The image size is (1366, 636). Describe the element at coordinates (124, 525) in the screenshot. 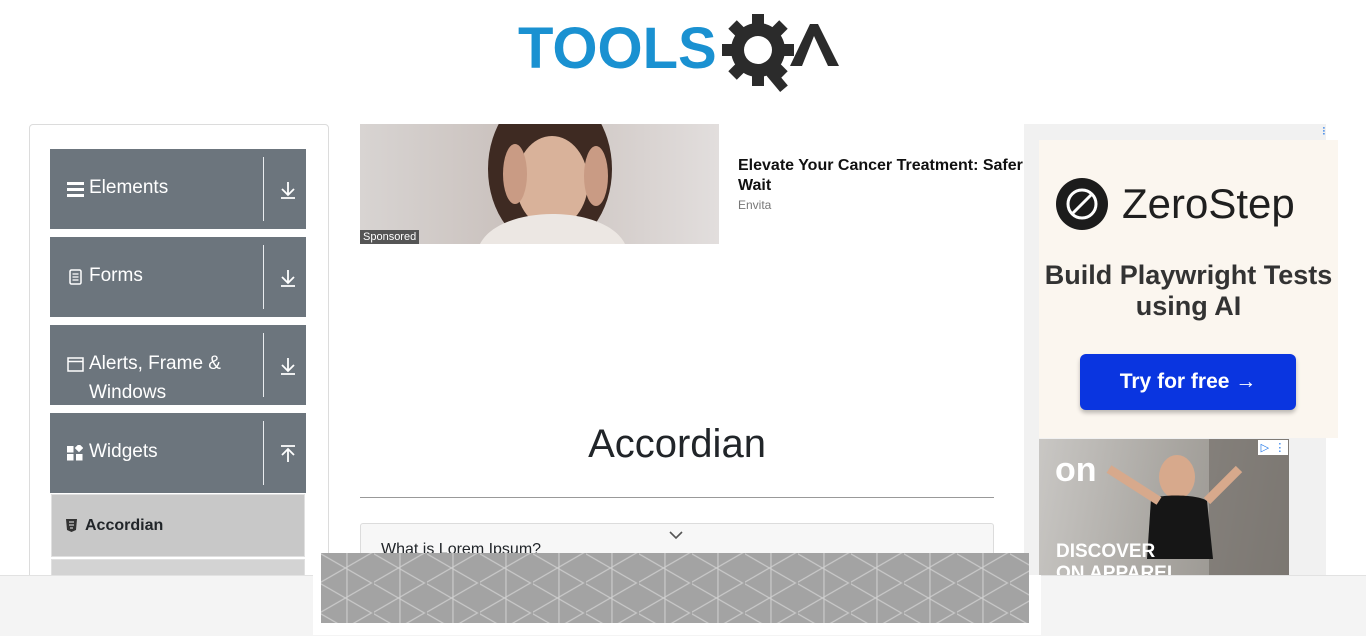

I see `sidebar-item-label: Accordian` at that location.